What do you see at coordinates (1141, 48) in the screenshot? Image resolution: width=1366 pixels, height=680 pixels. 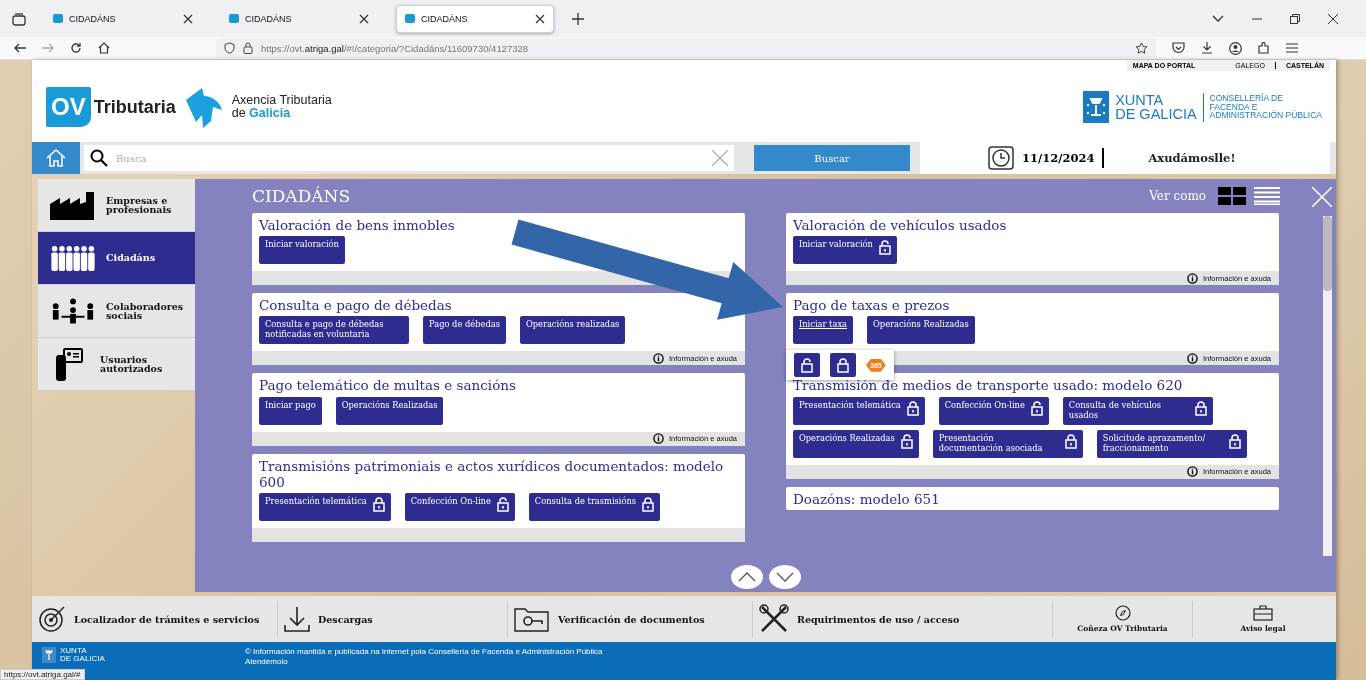 I see `star-icon` at bounding box center [1141, 48].